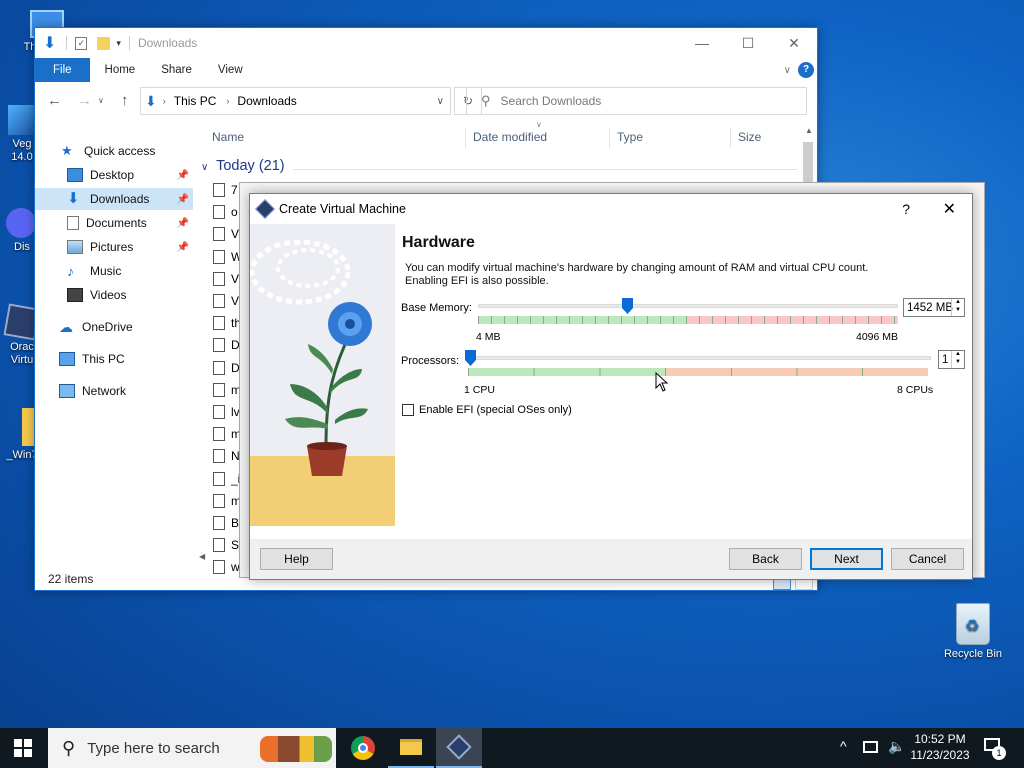 This screenshot has width=1024, height=768. Describe the element at coordinates (934, 307) in the screenshot. I see `memory-spinbox: 1452 MB ▲ ▼` at that location.